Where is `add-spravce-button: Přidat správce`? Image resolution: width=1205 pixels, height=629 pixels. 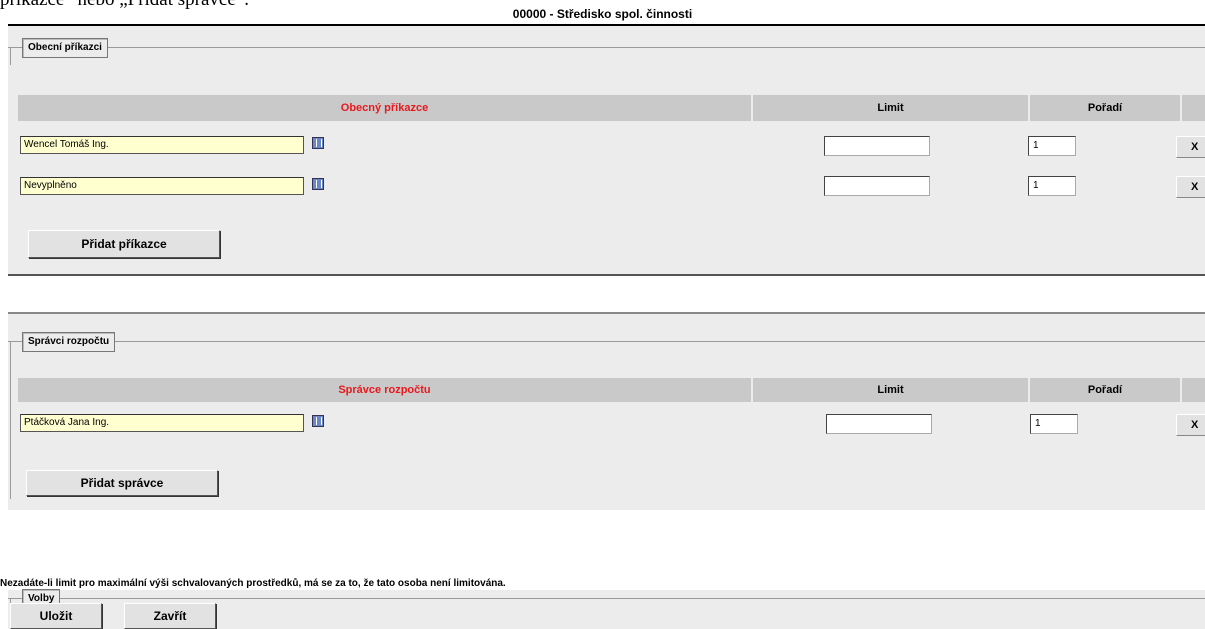
add-spravce-button: Přidat správce is located at coordinates (122, 483).